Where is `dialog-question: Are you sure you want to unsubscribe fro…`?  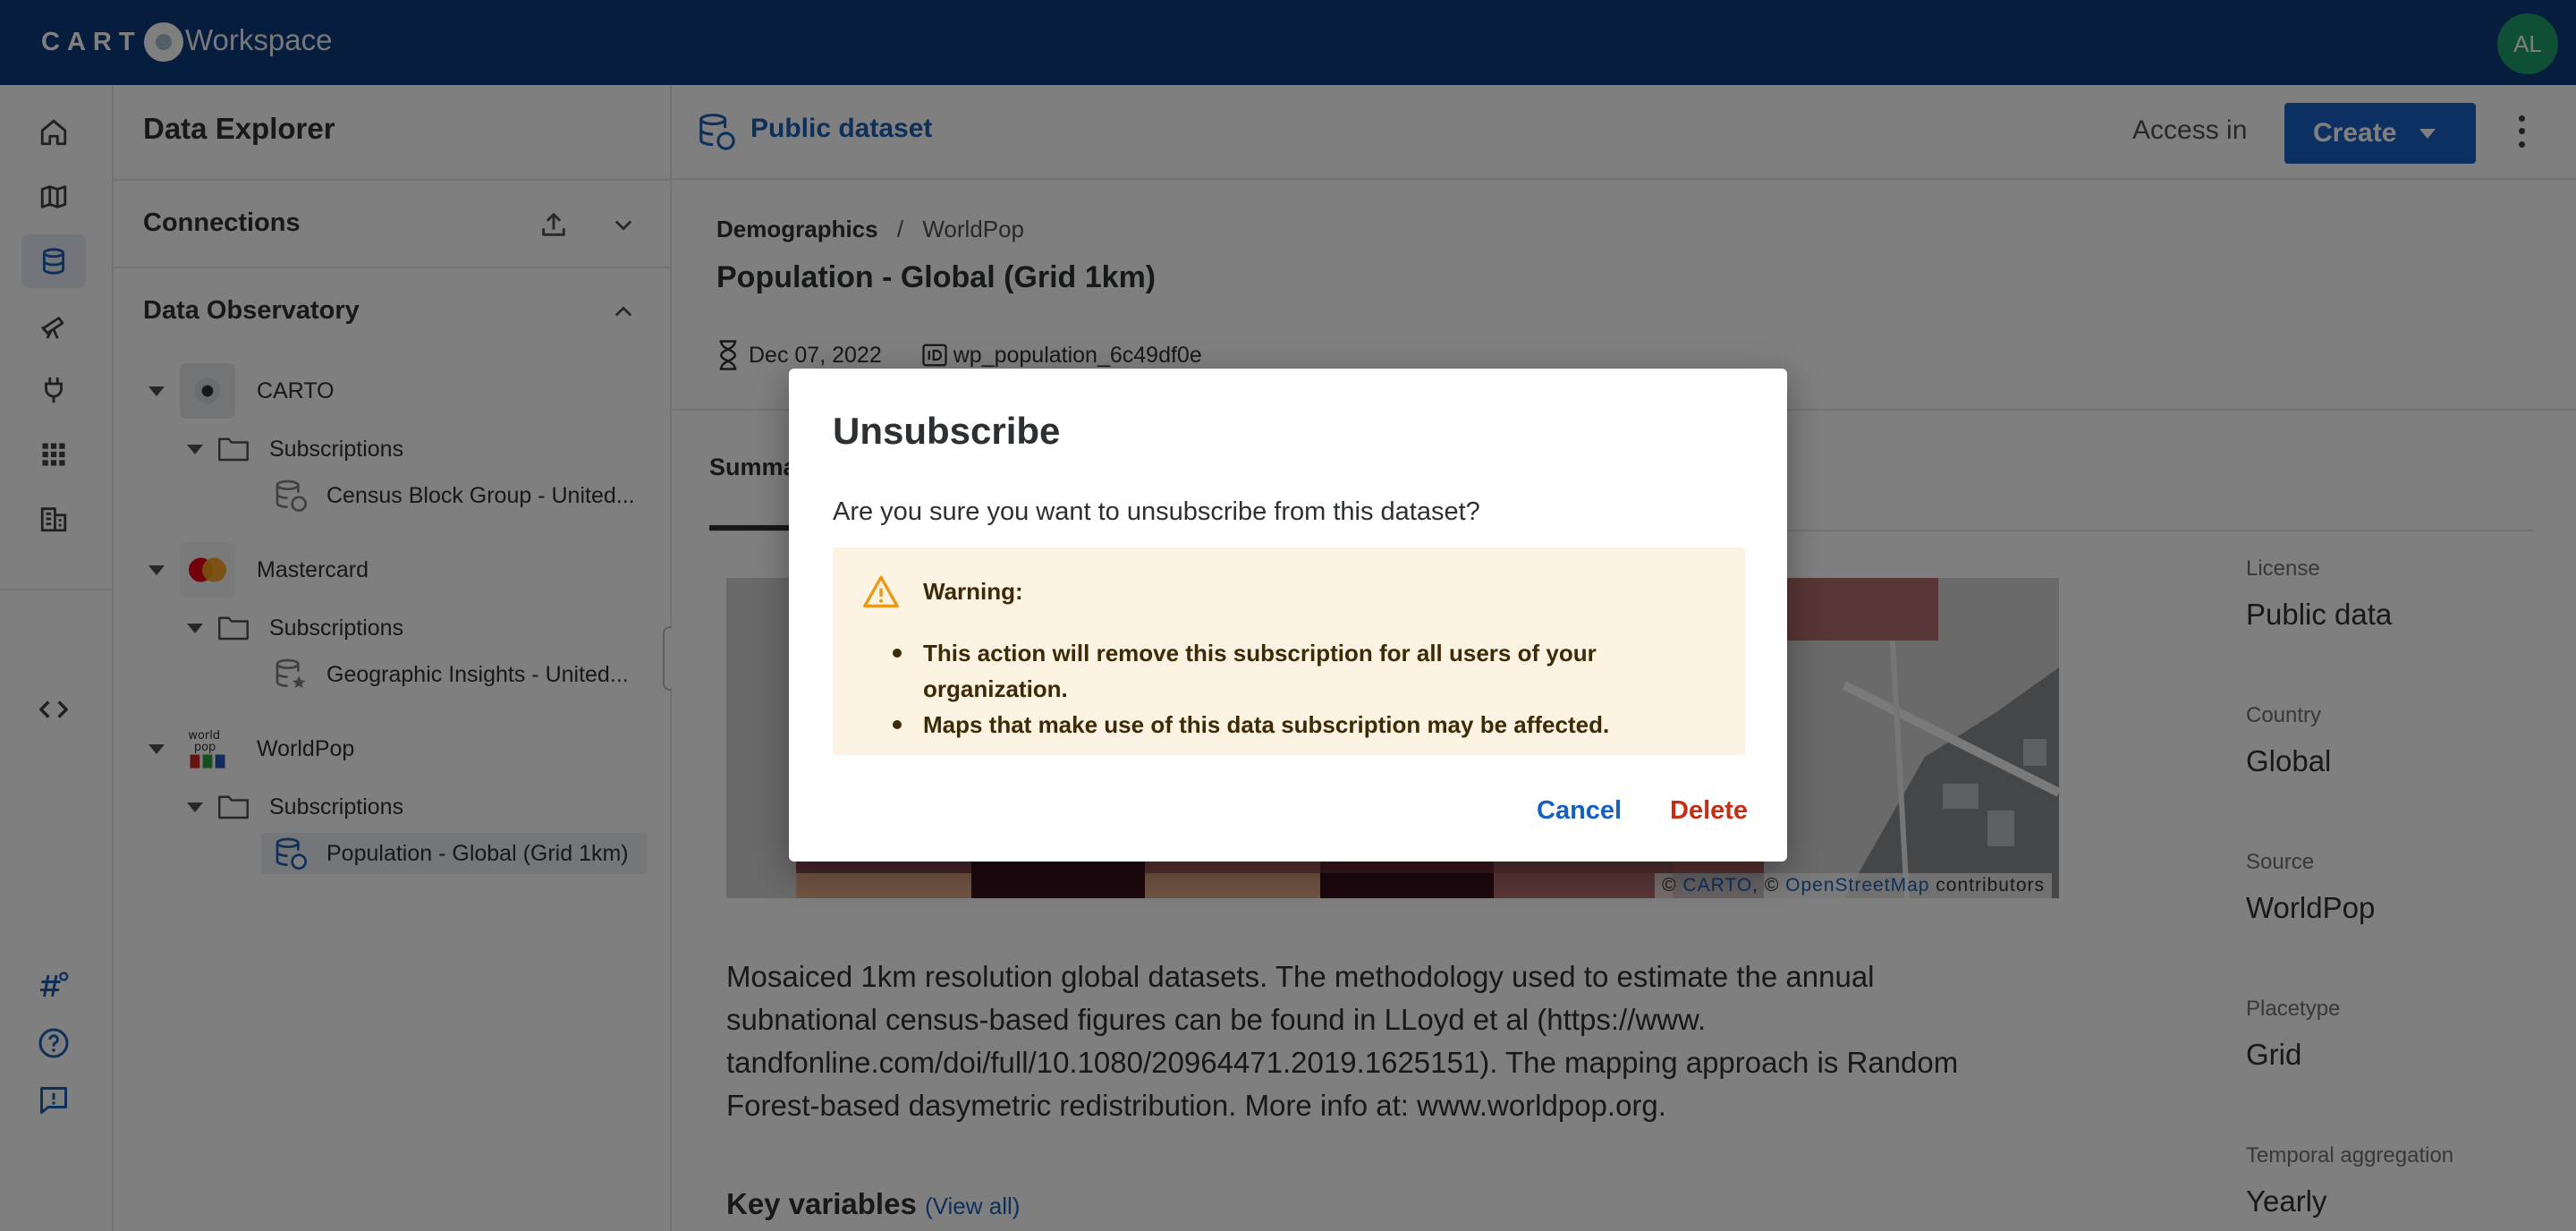 dialog-question: Are you sure you want to unsubscribe fro… is located at coordinates (1156, 511).